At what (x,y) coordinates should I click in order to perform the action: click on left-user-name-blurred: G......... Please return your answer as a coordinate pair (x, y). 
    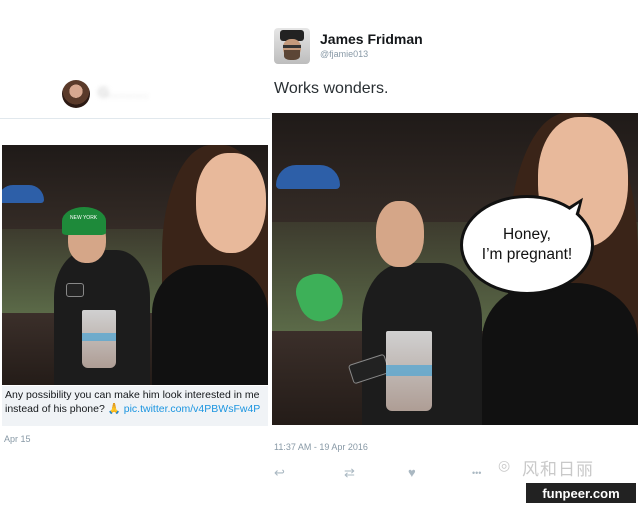
    Looking at the image, I should click on (124, 92).